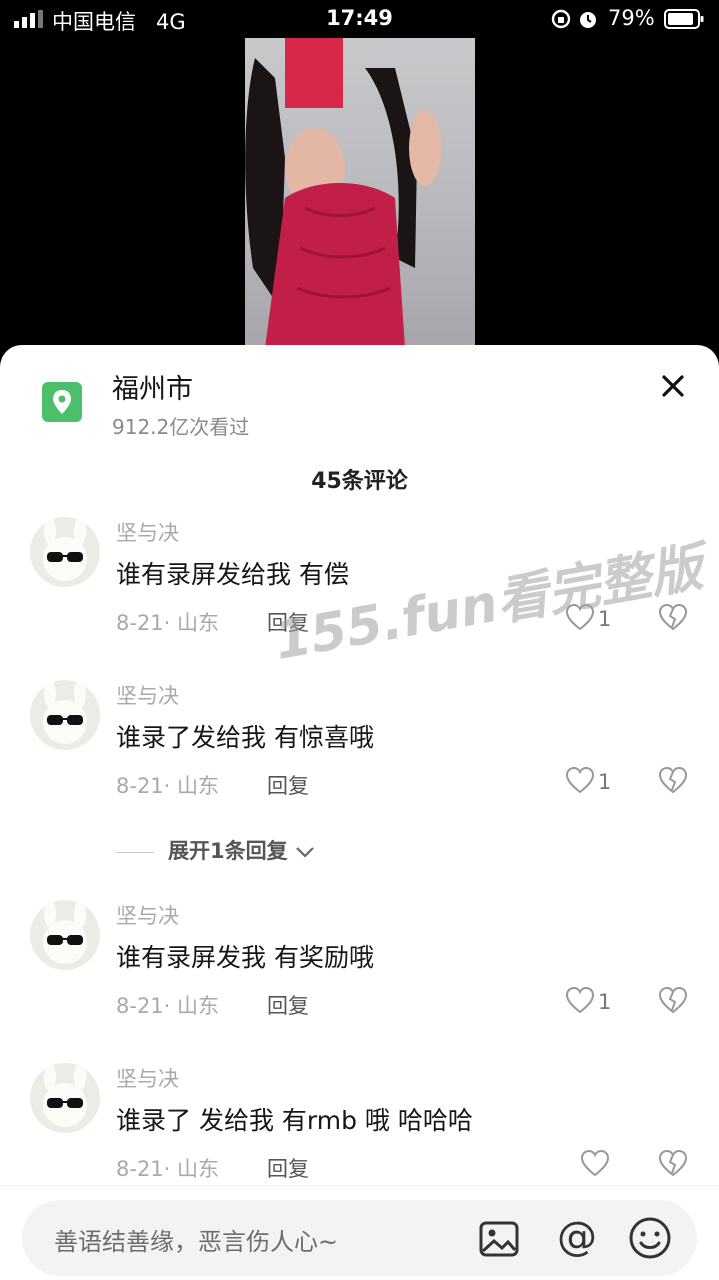 The width and height of the screenshot is (719, 1280). What do you see at coordinates (62, 402) in the screenshot?
I see `map-pin-icon` at bounding box center [62, 402].